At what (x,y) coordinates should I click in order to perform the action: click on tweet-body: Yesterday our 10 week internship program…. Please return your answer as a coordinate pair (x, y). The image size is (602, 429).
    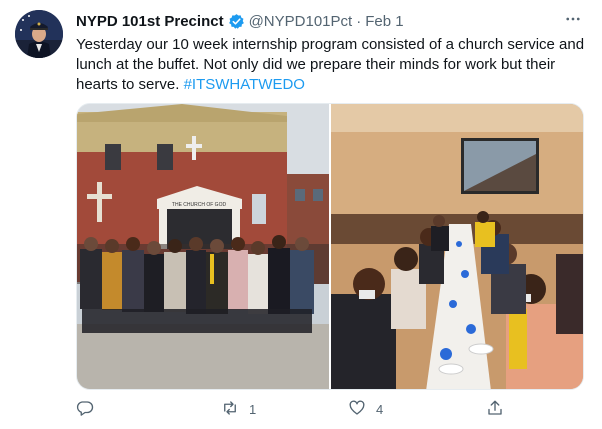
    Looking at the image, I should click on (330, 64).